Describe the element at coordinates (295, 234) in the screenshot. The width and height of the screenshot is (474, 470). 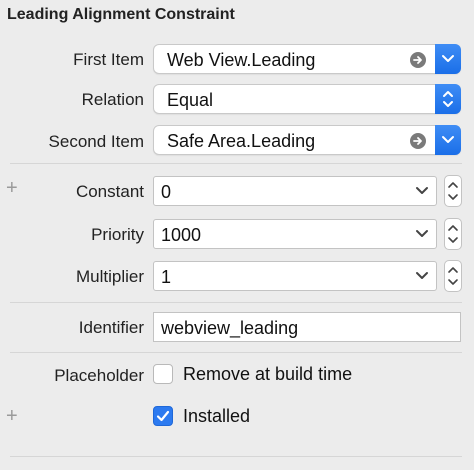
I see `priority-combo: 1000` at that location.